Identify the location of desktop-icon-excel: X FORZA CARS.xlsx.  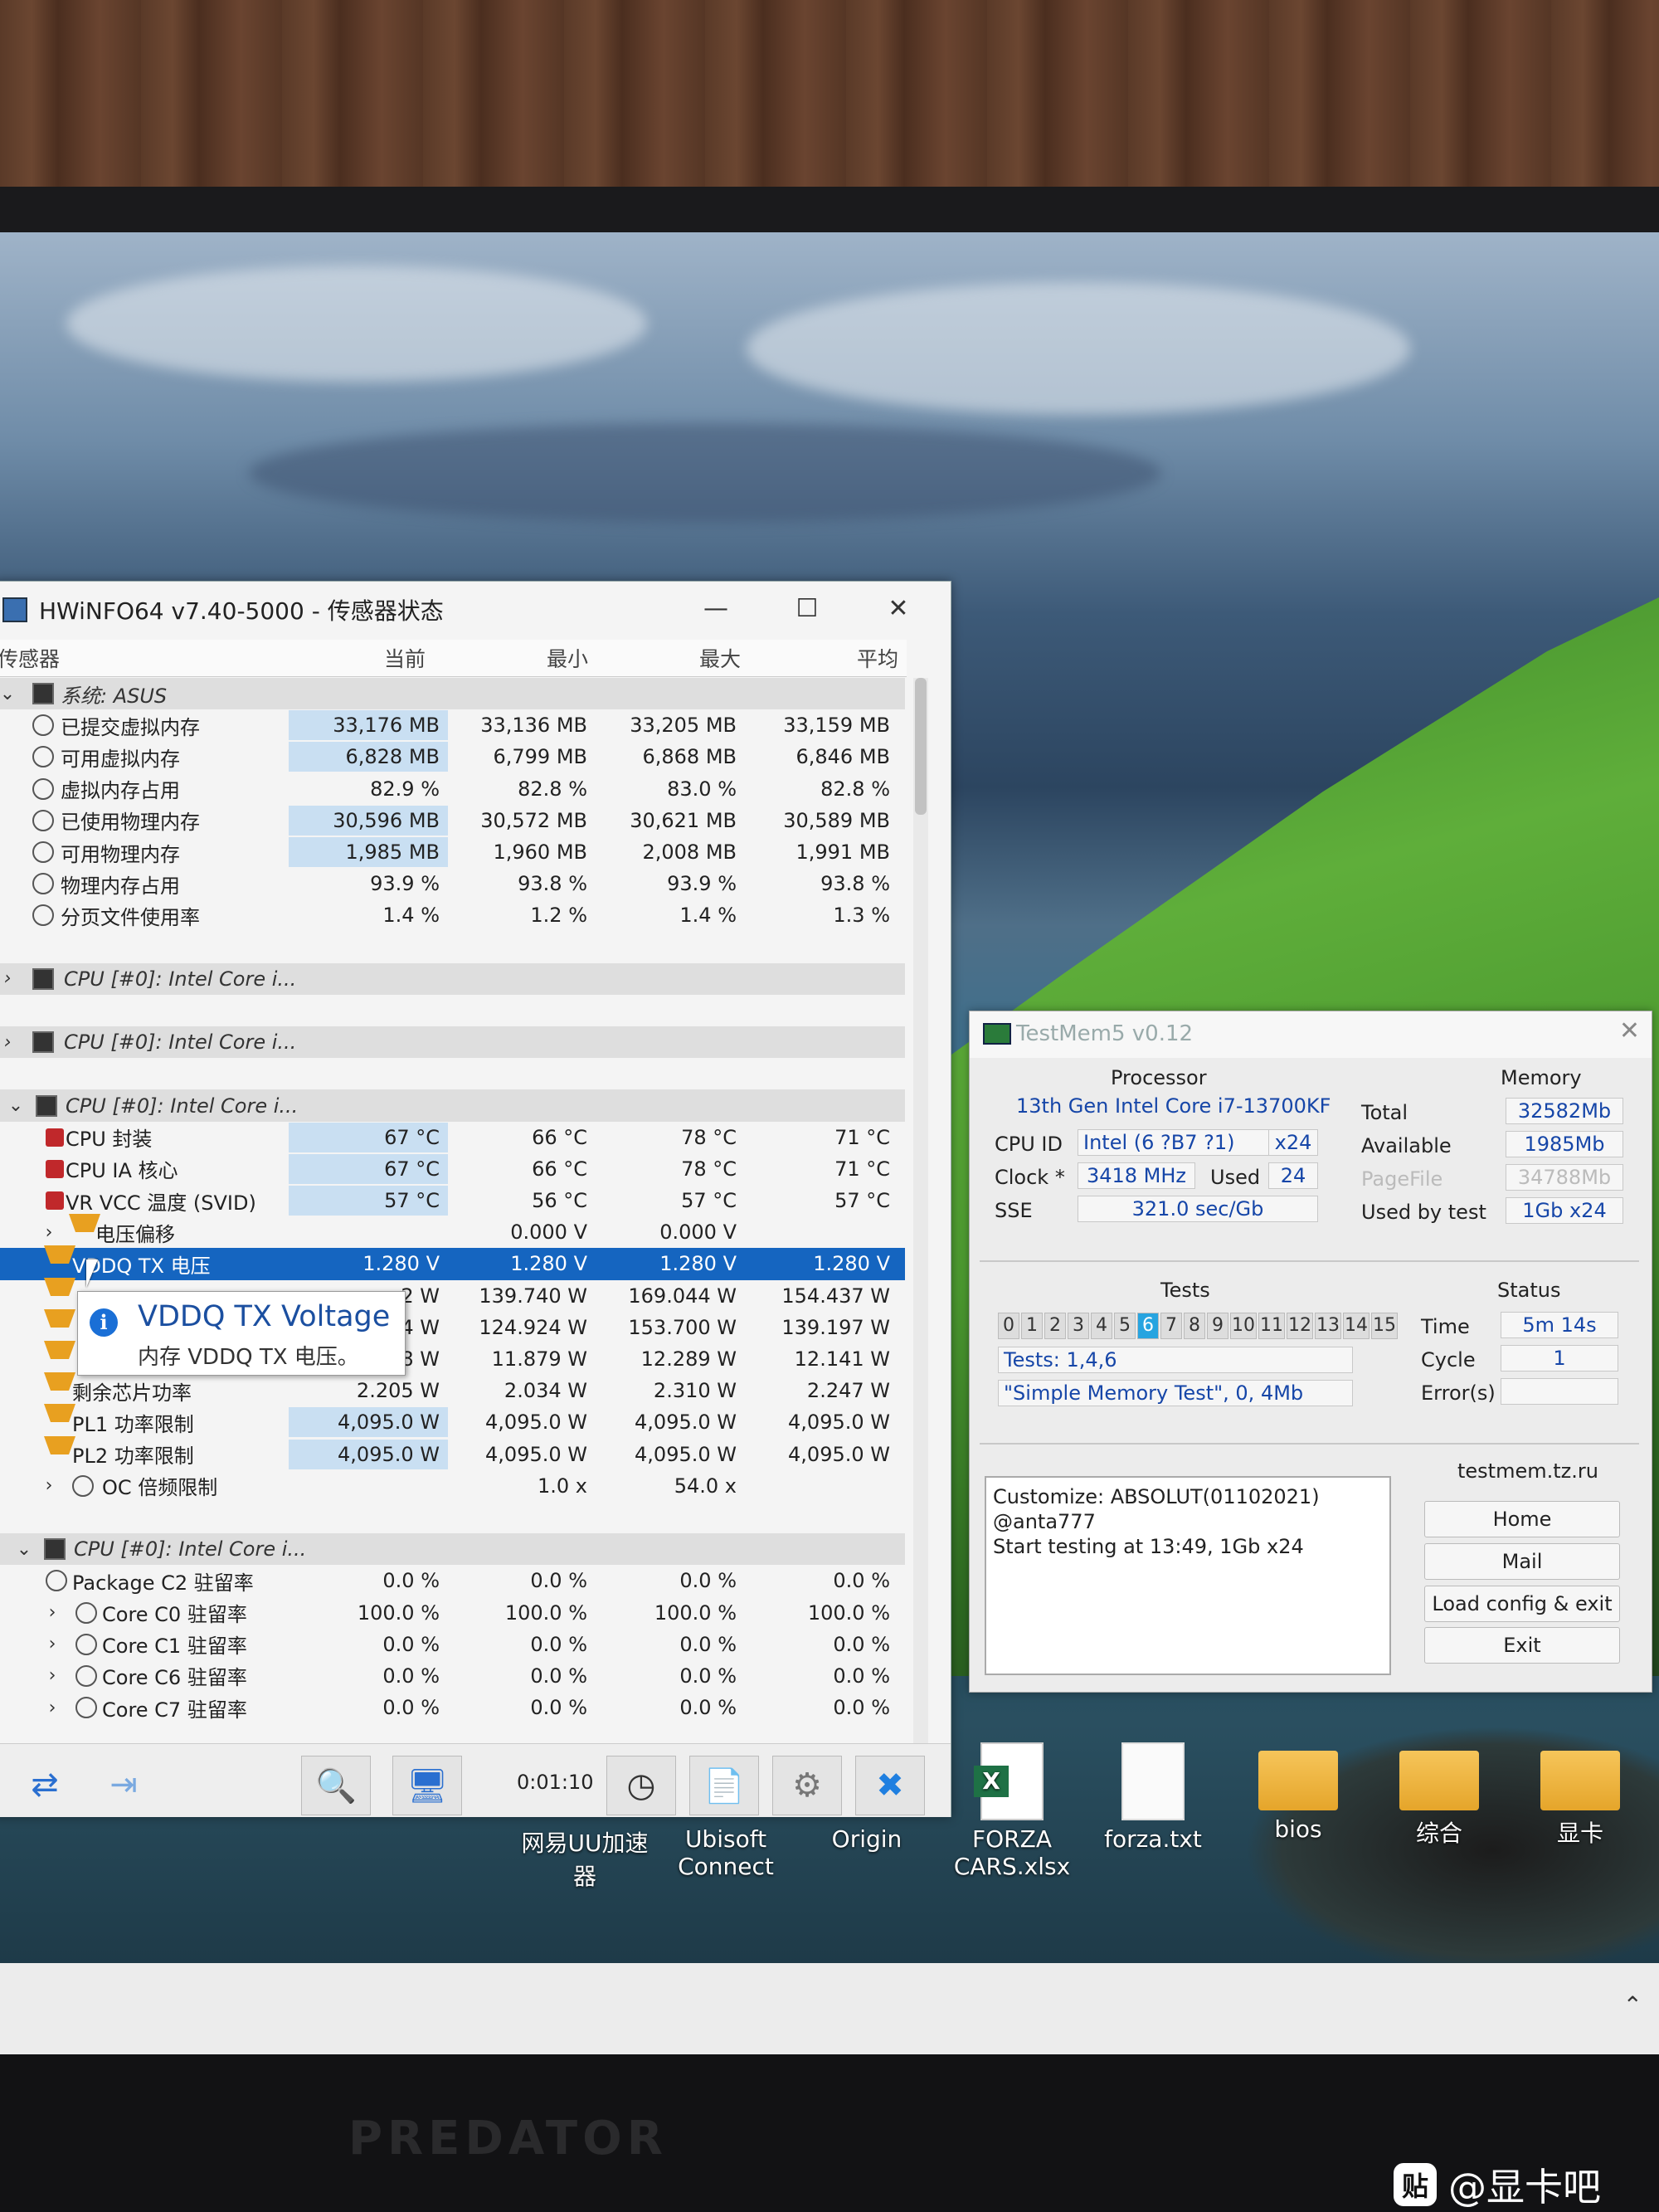
(1012, 1811).